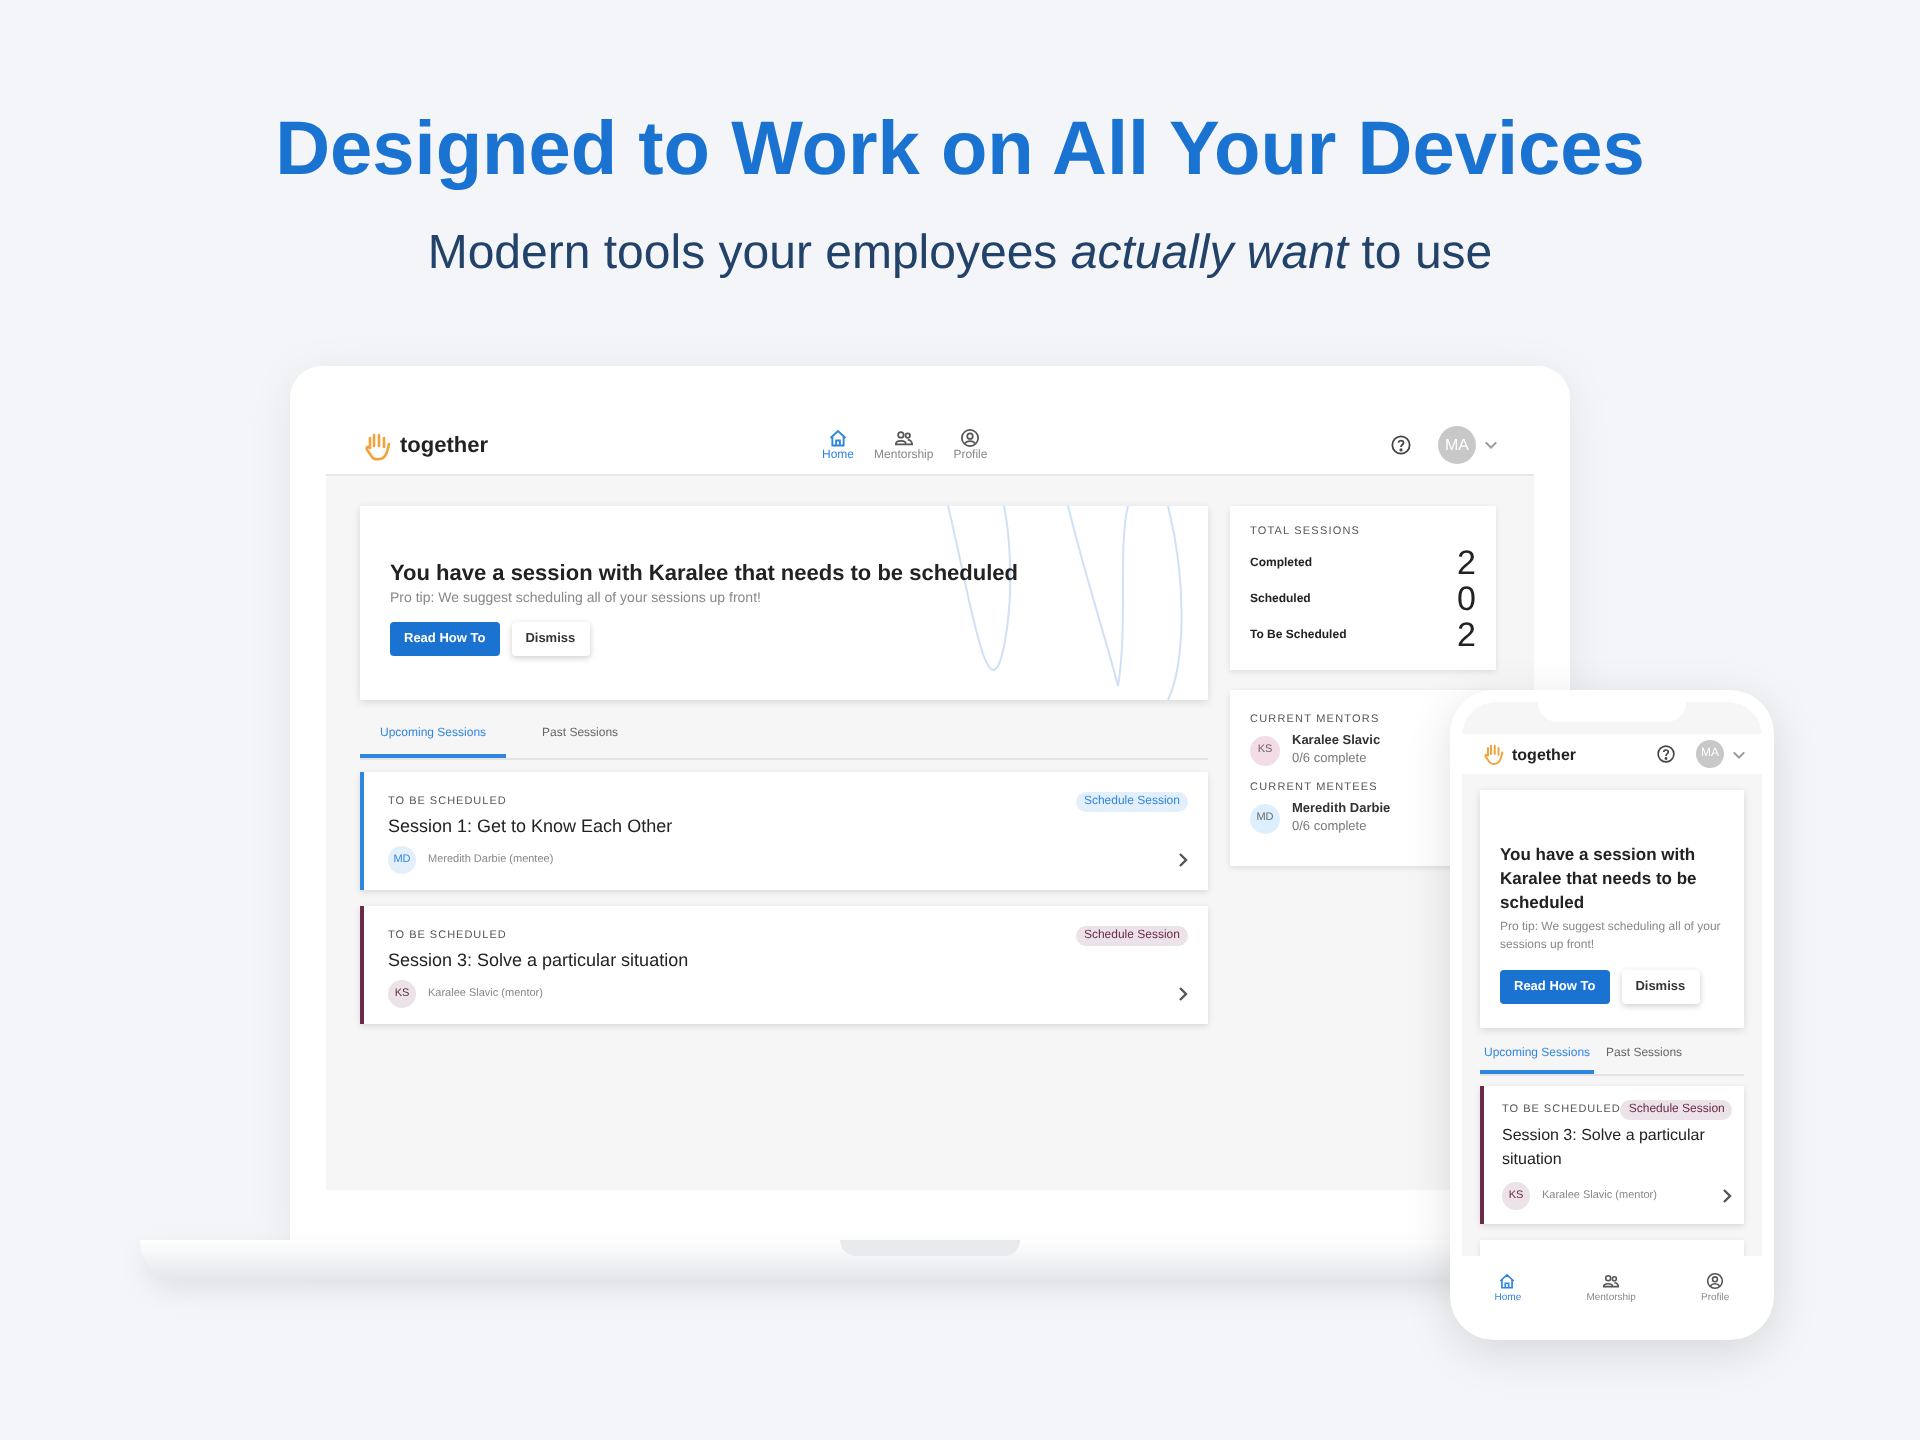 The image size is (1920, 1440). Describe the element at coordinates (960, 254) in the screenshot. I see `subheadline: Modern tools your employees actually want to use` at that location.